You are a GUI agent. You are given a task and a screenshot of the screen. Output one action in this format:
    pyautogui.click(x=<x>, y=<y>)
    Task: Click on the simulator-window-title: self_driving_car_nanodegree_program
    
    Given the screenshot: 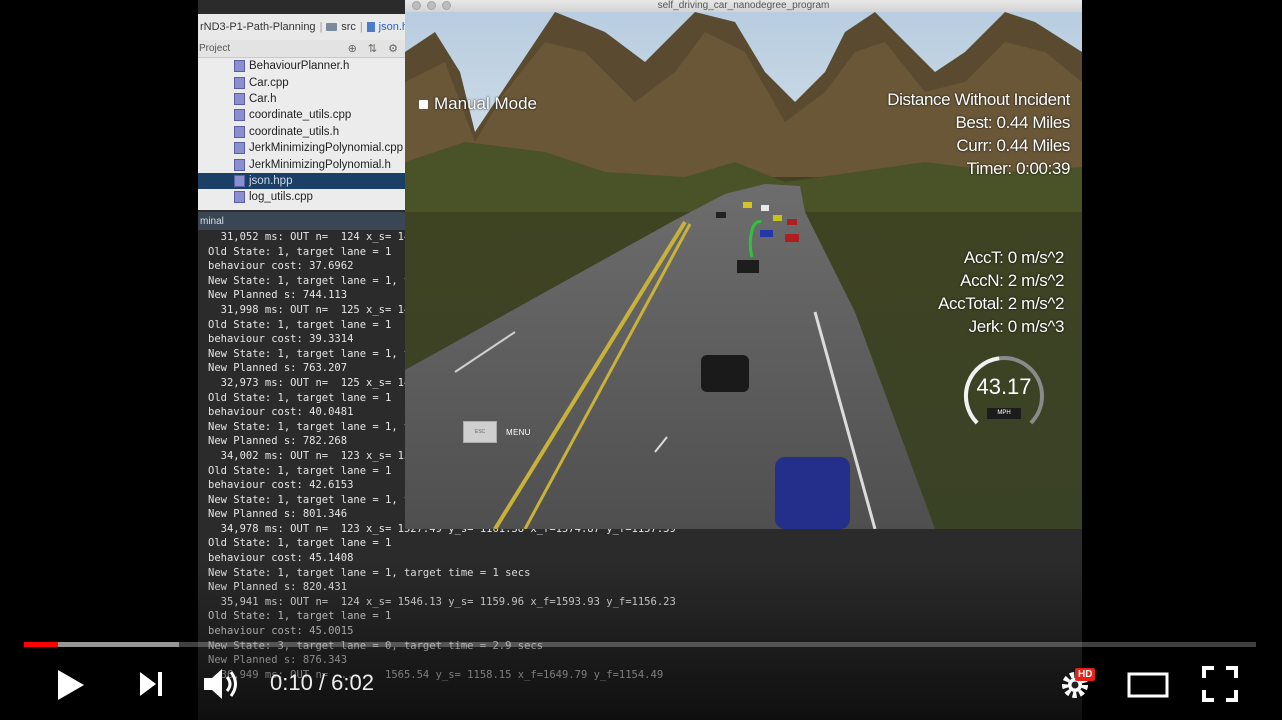 What is the action you would take?
    pyautogui.click(x=743, y=5)
    